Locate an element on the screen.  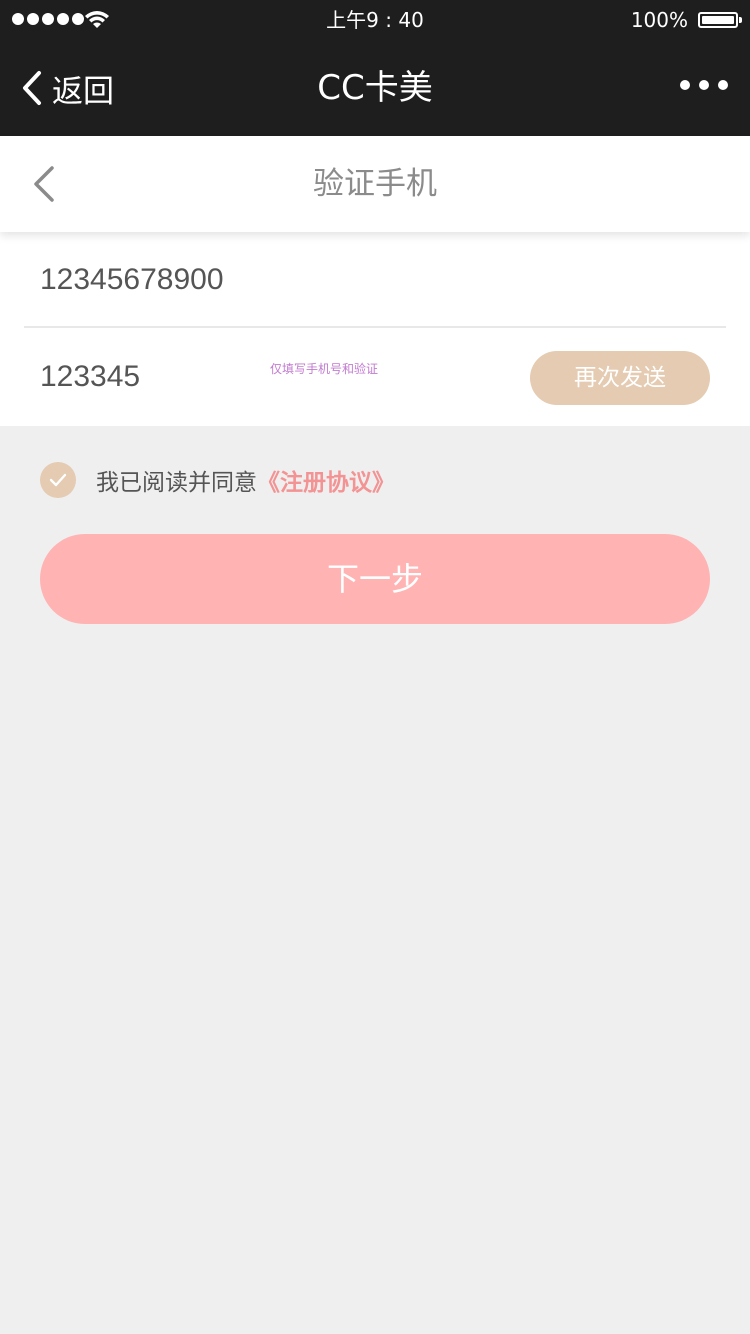
agreement-row: 我已阅读并同意 《注册协议》 is located at coordinates (217, 480).